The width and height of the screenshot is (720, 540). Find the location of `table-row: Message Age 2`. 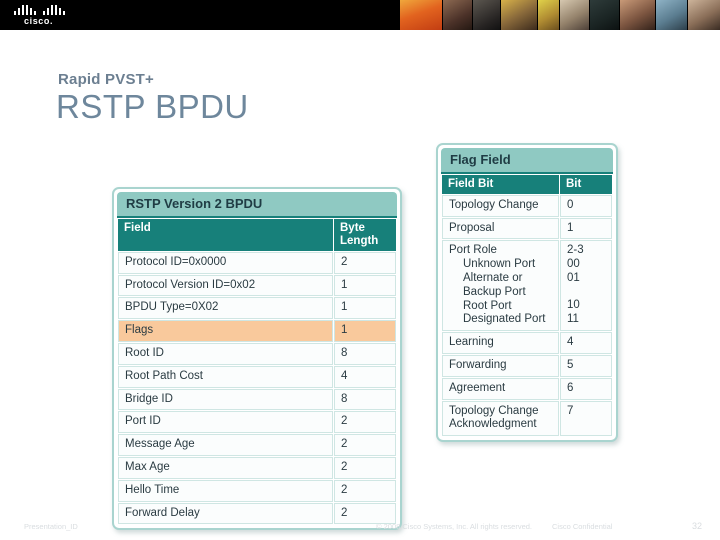

table-row: Message Age 2 is located at coordinates (257, 445).